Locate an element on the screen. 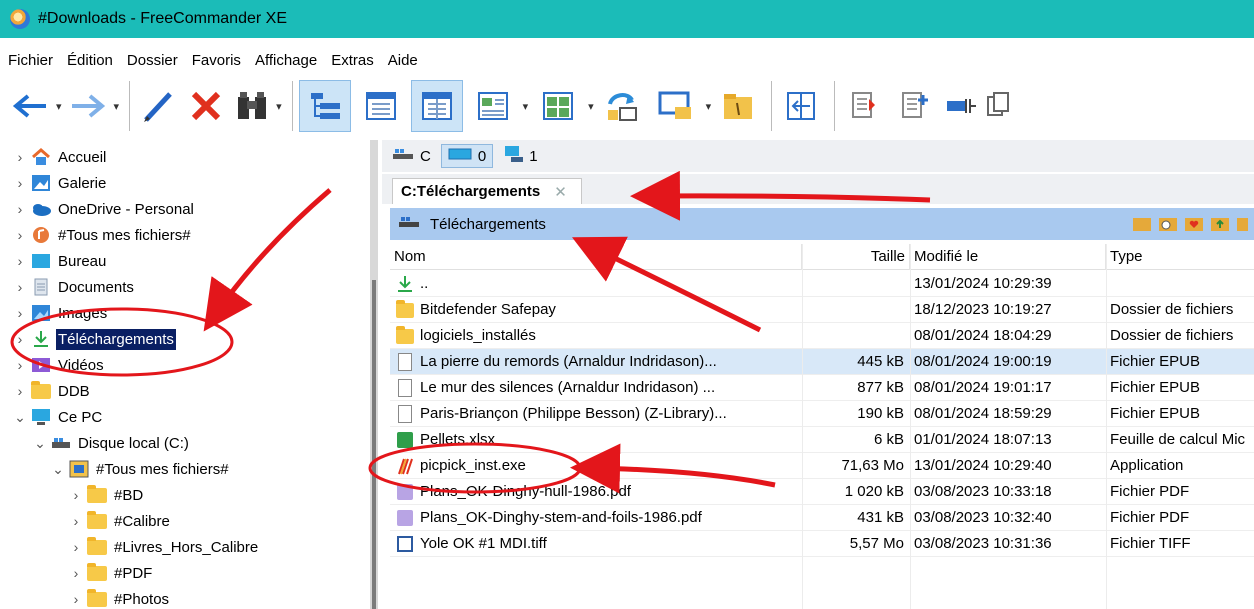  pane-splitter is located at coordinates (374, 374).